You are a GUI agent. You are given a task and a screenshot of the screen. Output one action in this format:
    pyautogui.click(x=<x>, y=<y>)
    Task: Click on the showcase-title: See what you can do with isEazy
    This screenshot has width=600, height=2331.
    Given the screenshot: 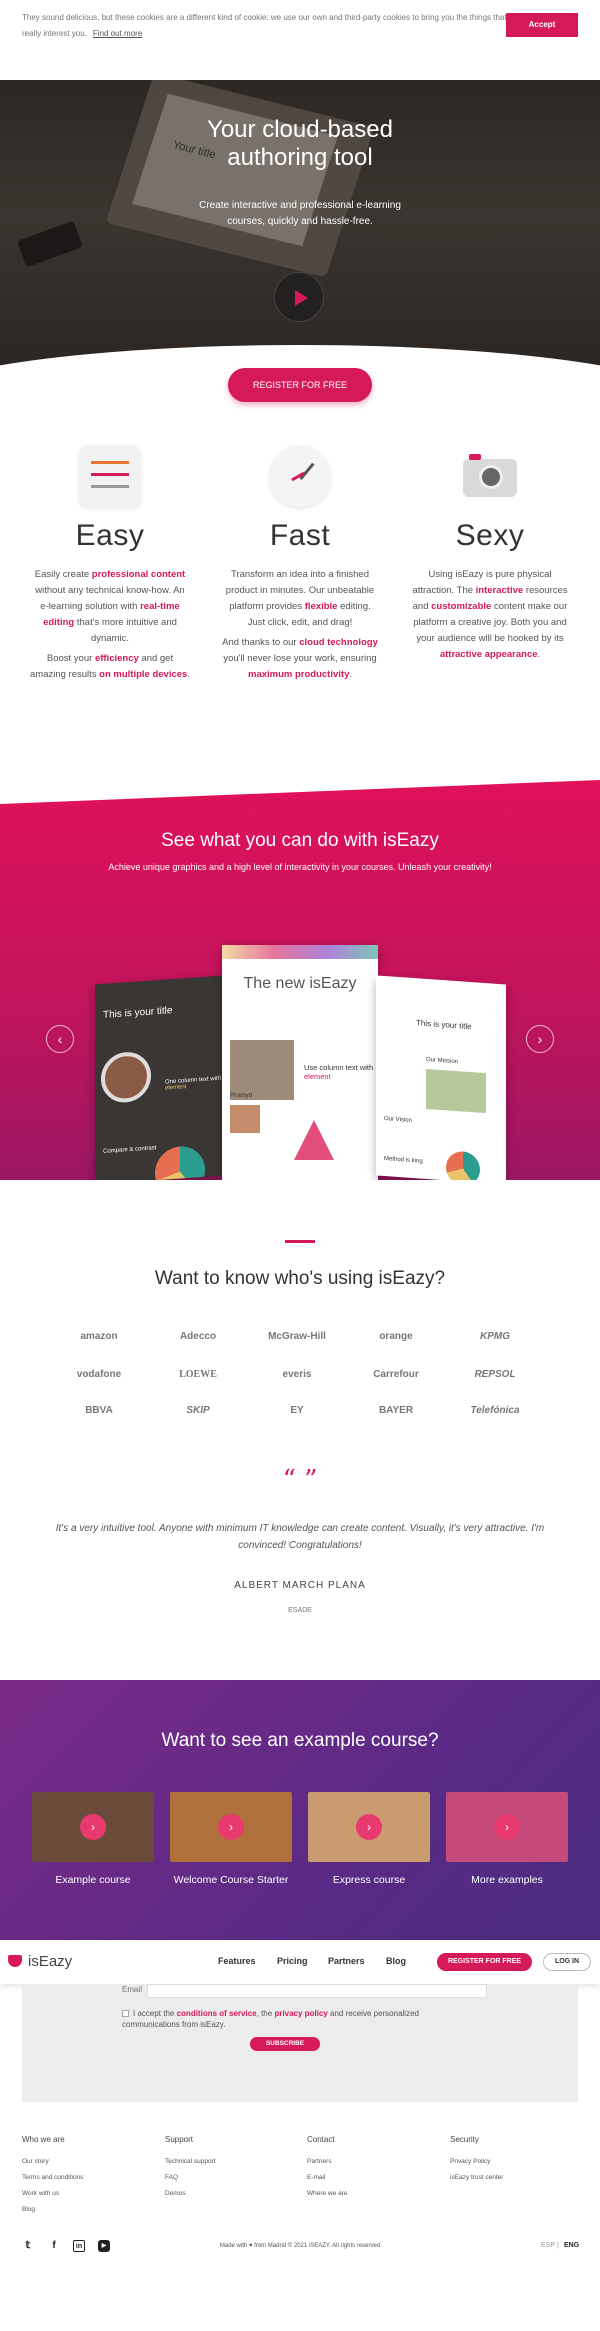 What is the action you would take?
    pyautogui.click(x=300, y=840)
    